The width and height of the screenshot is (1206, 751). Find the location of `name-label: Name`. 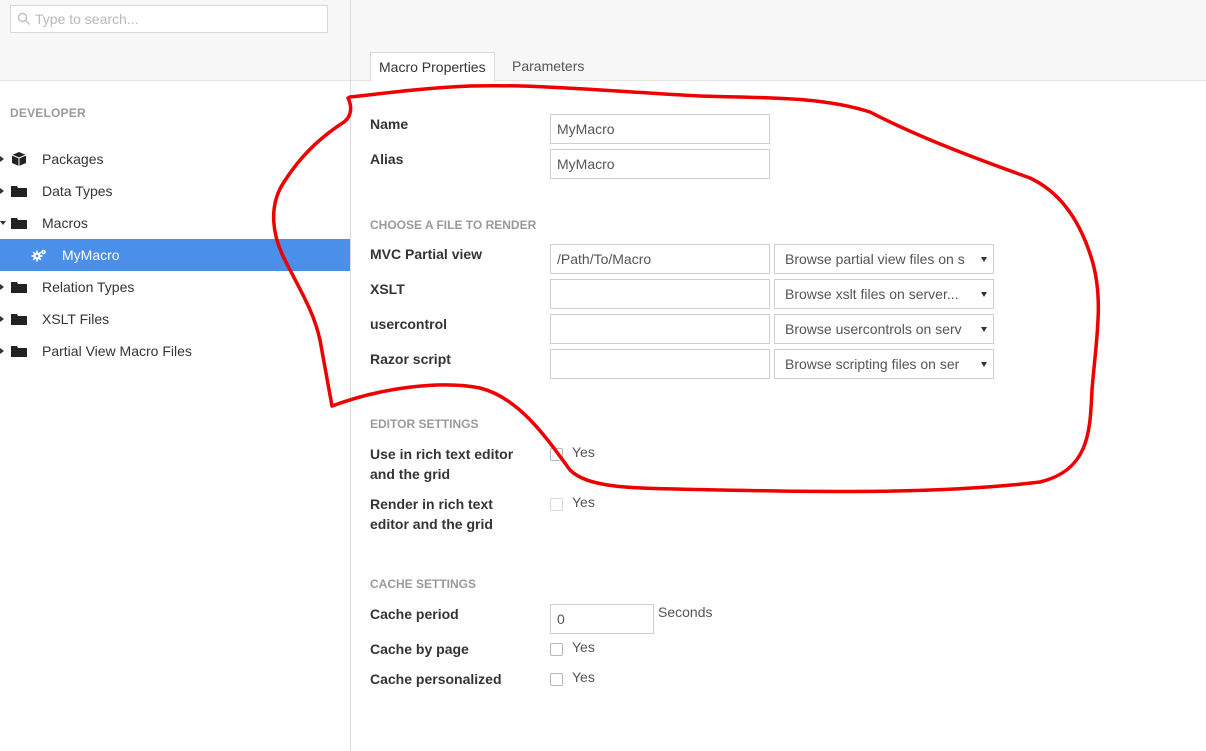

name-label: Name is located at coordinates (389, 124).